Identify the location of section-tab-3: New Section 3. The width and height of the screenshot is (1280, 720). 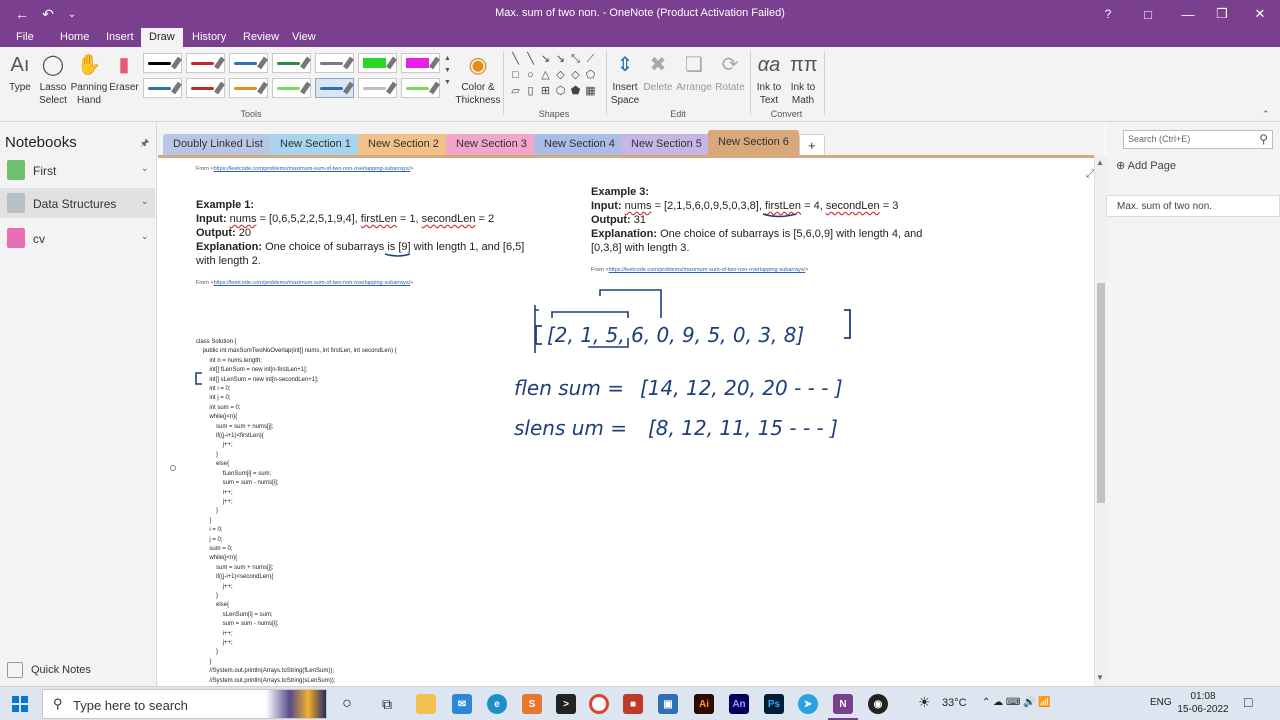
(491, 144).